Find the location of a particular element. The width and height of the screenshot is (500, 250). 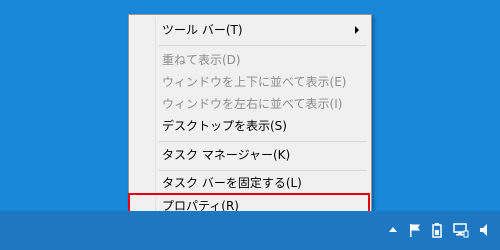

menu-item-toolbars: ツール バー(T) is located at coordinates (250, 30).